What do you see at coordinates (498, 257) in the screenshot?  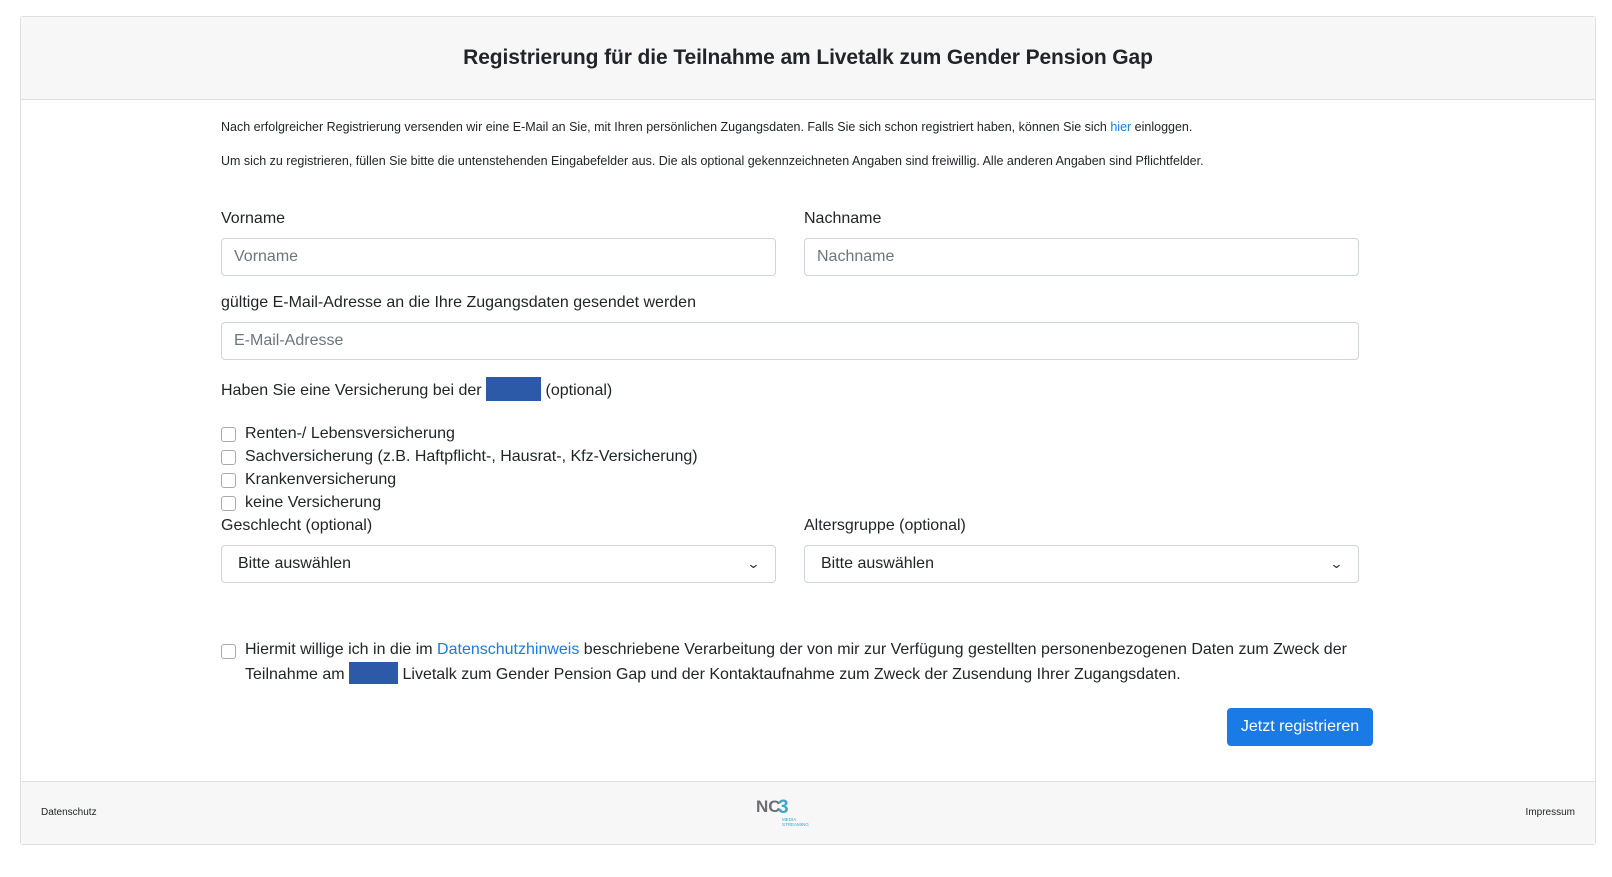 I see `firstname-input` at bounding box center [498, 257].